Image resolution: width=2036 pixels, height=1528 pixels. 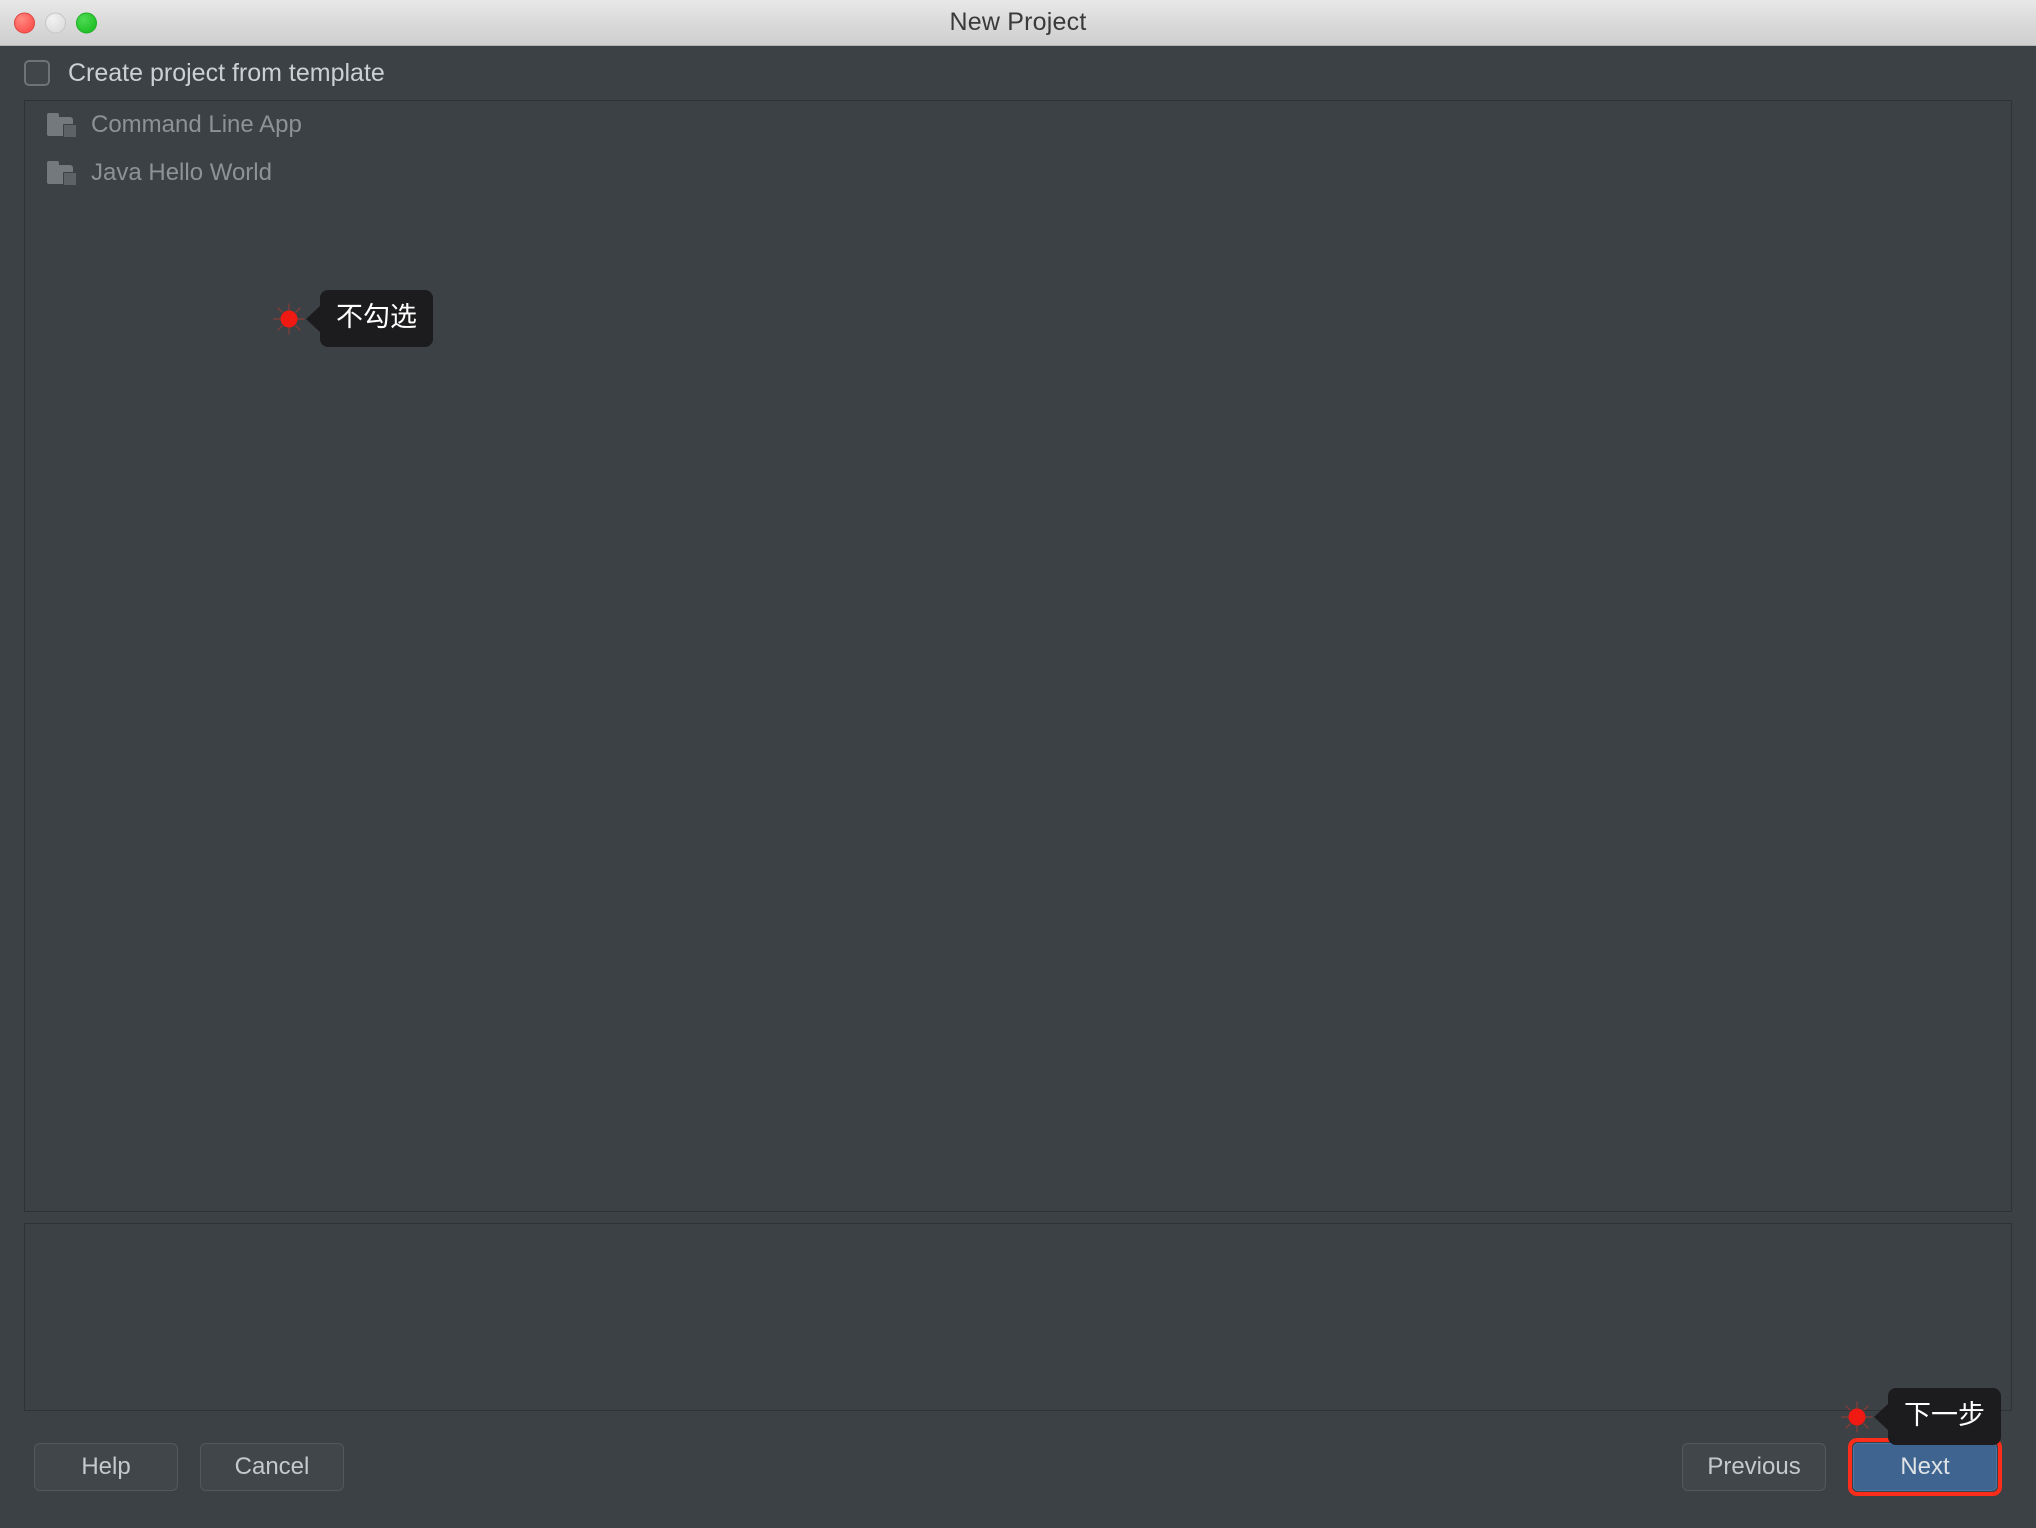 I want to click on annotation-text: 不勾选, so click(x=376, y=318).